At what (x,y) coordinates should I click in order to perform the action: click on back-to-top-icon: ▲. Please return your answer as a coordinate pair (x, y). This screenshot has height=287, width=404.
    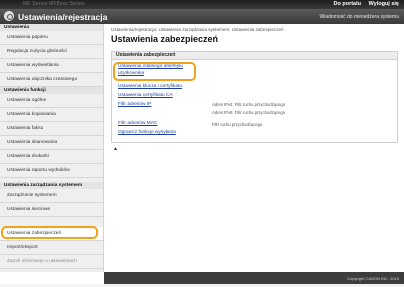
    Looking at the image, I should click on (115, 149).